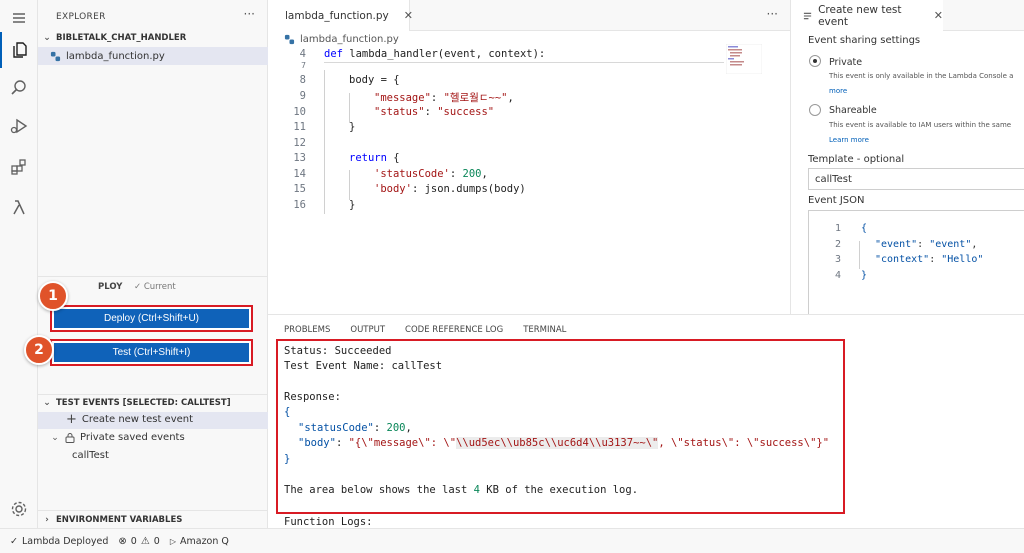 The height and width of the screenshot is (553, 1024). Describe the element at coordinates (498, 160) in the screenshot. I see `code-line: 13 return {` at that location.